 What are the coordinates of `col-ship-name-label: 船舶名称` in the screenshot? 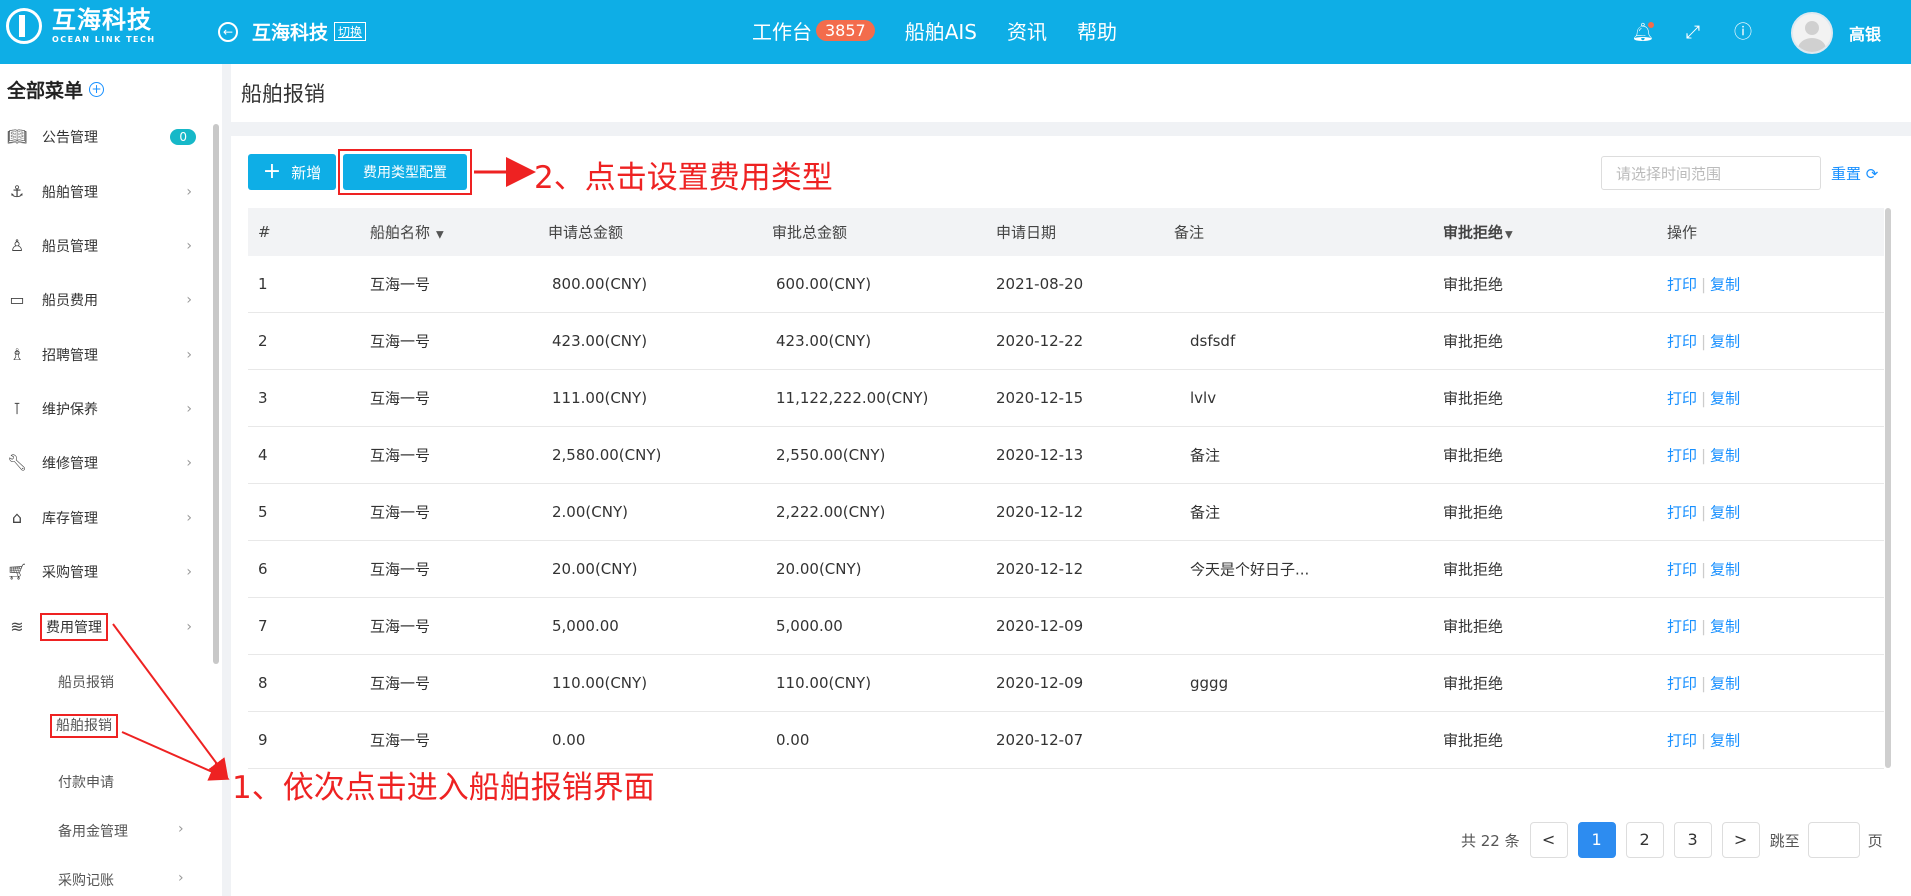 It's located at (400, 232).